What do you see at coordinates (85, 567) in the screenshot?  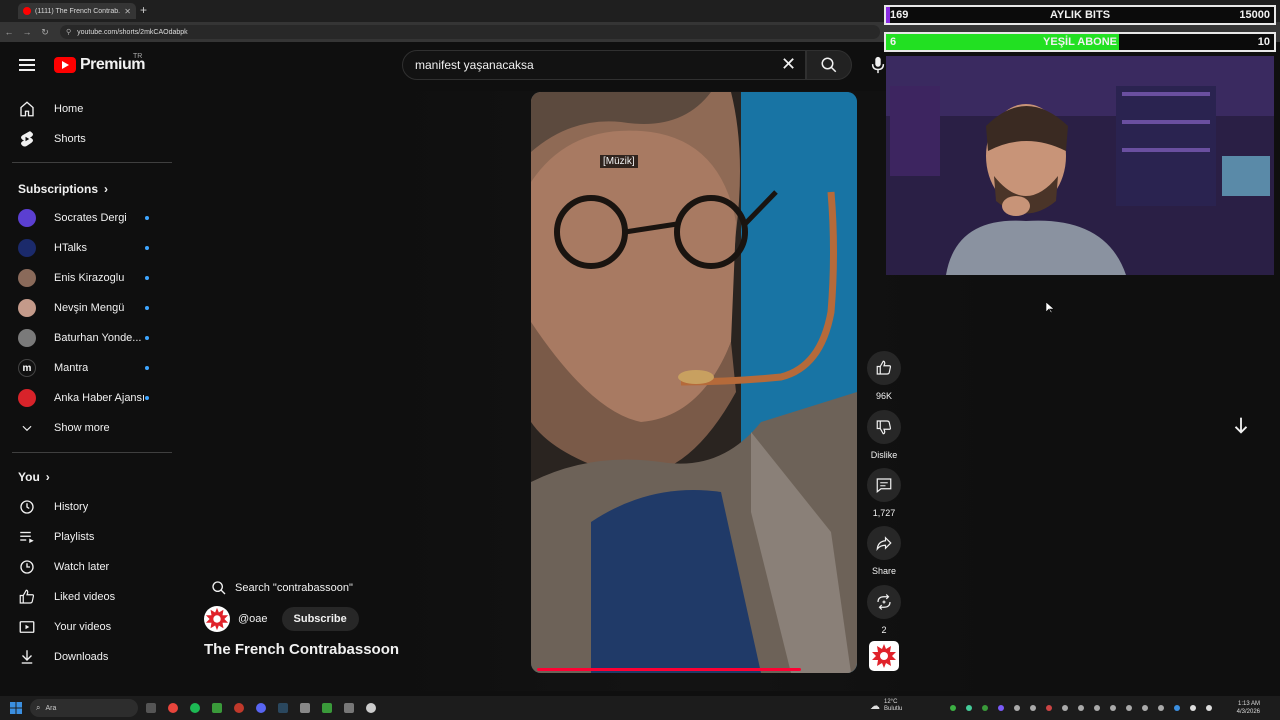 I see `sidebar-item-watch-later: Watch later` at bounding box center [85, 567].